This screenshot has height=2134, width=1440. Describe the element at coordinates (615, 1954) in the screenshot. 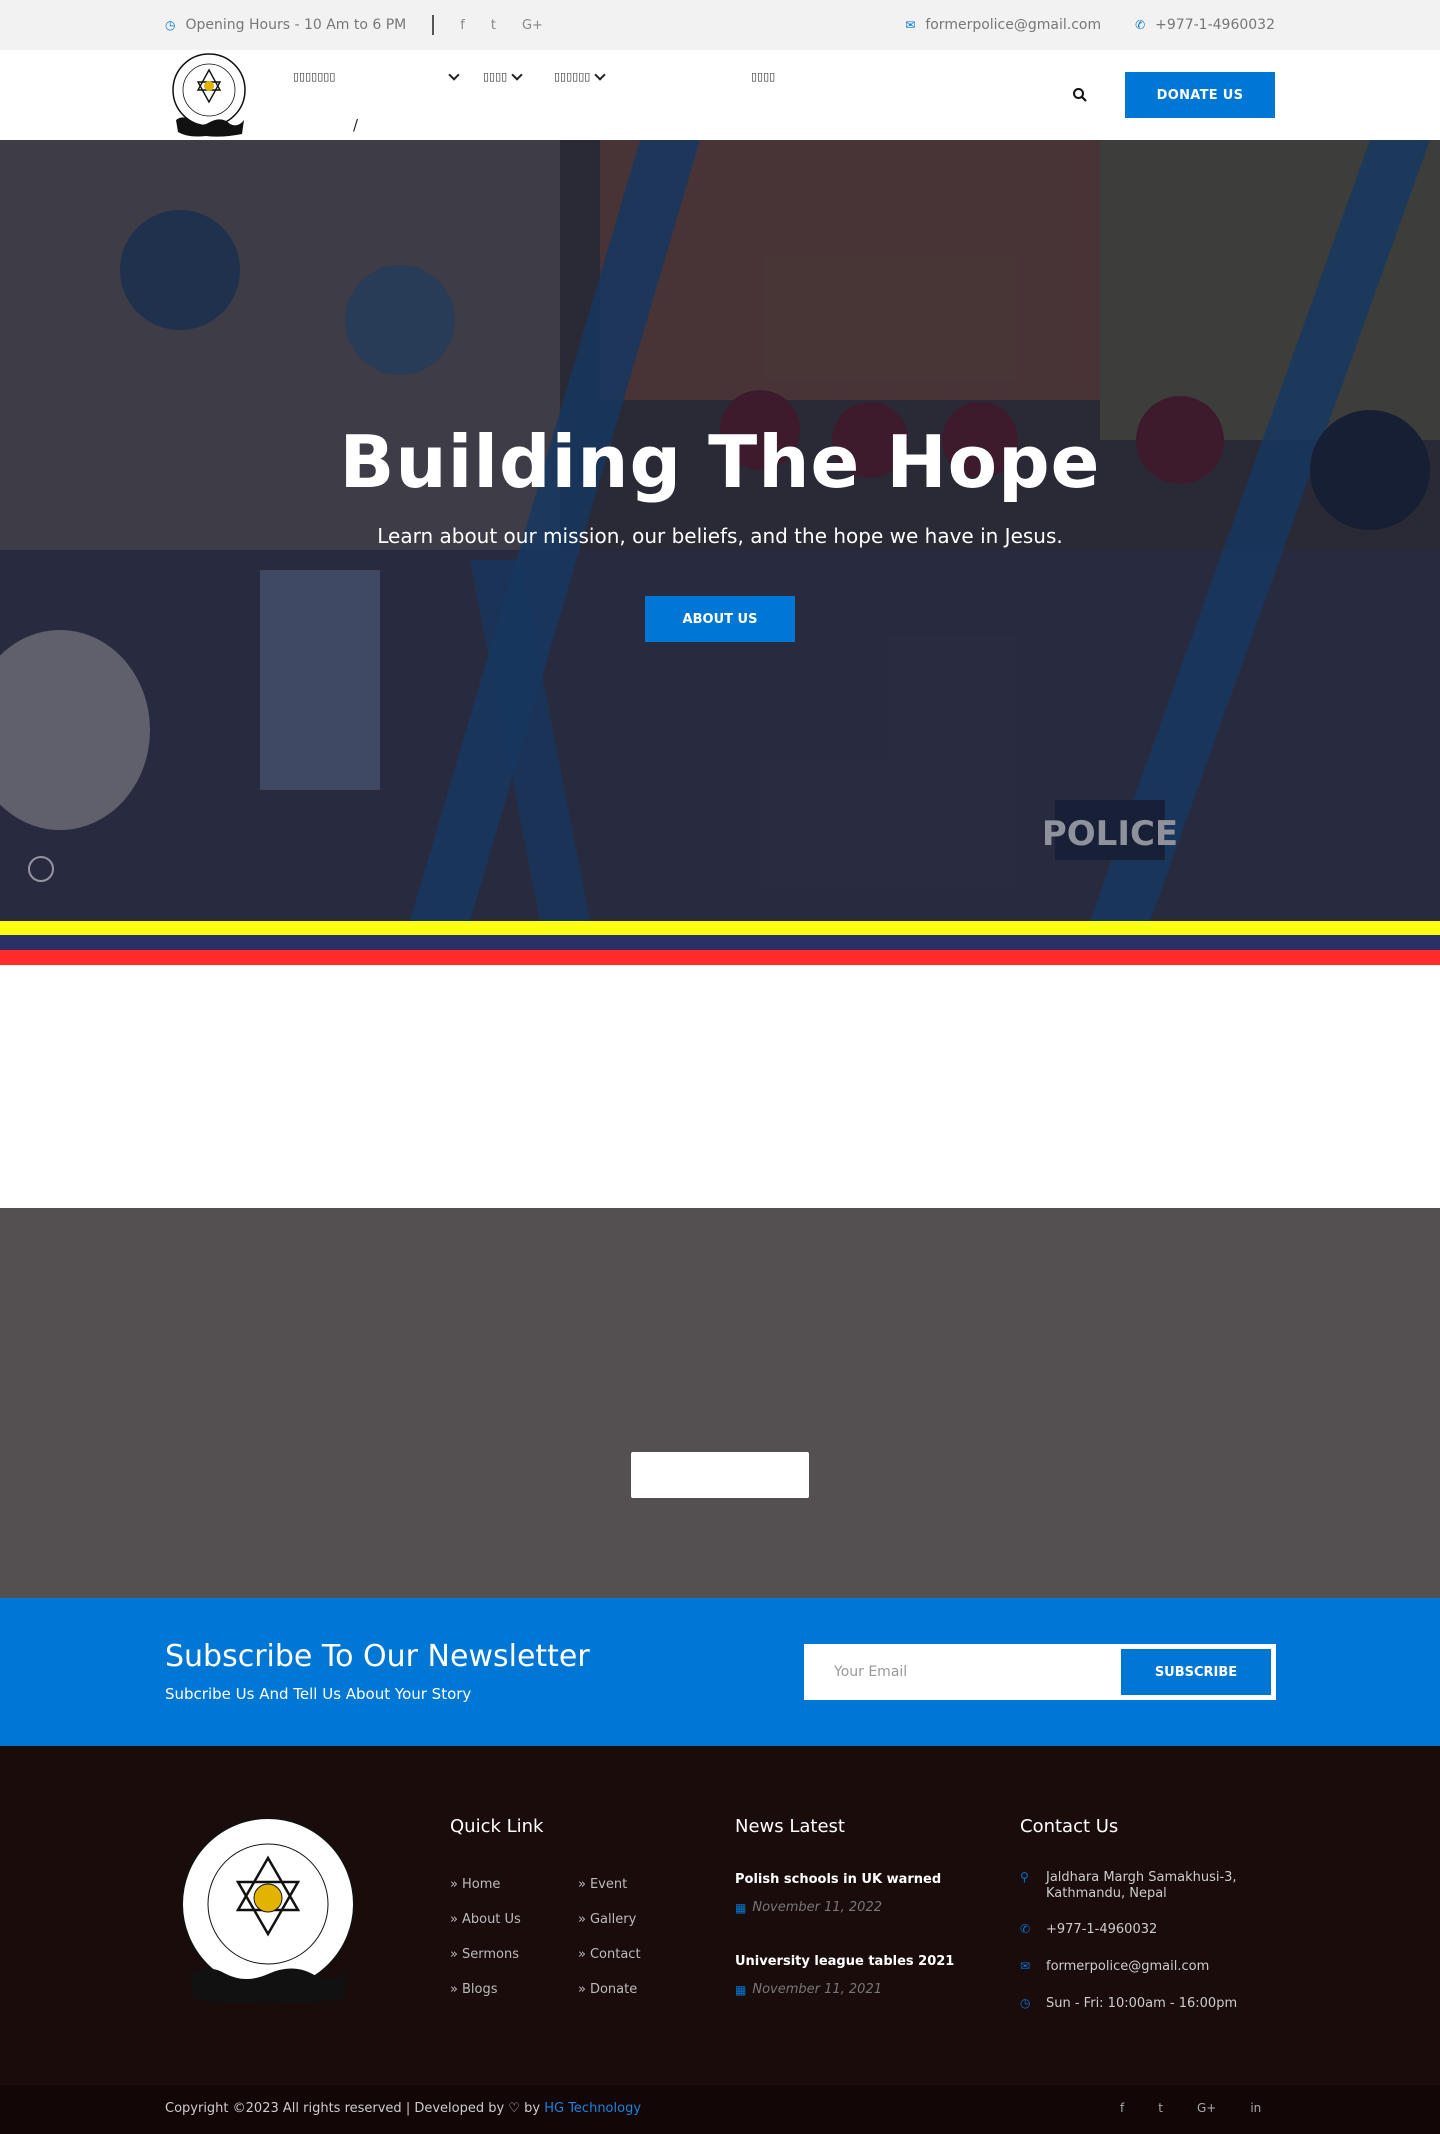

I see `footer-link-label: Contact` at that location.